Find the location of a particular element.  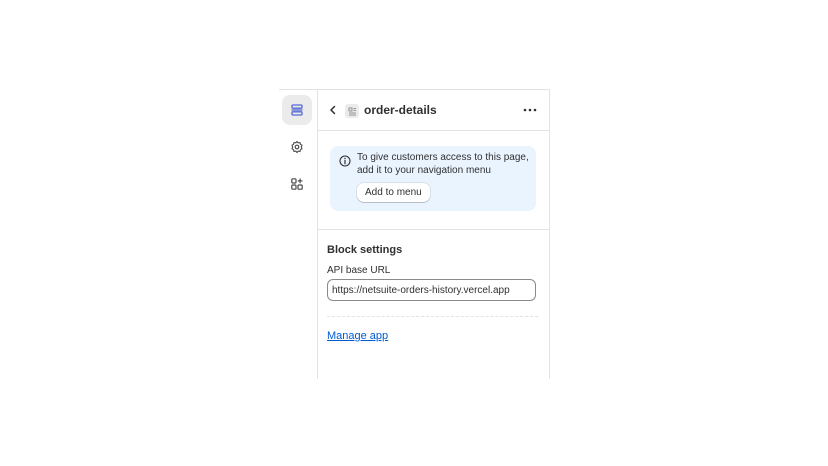

page-icon is located at coordinates (352, 111).